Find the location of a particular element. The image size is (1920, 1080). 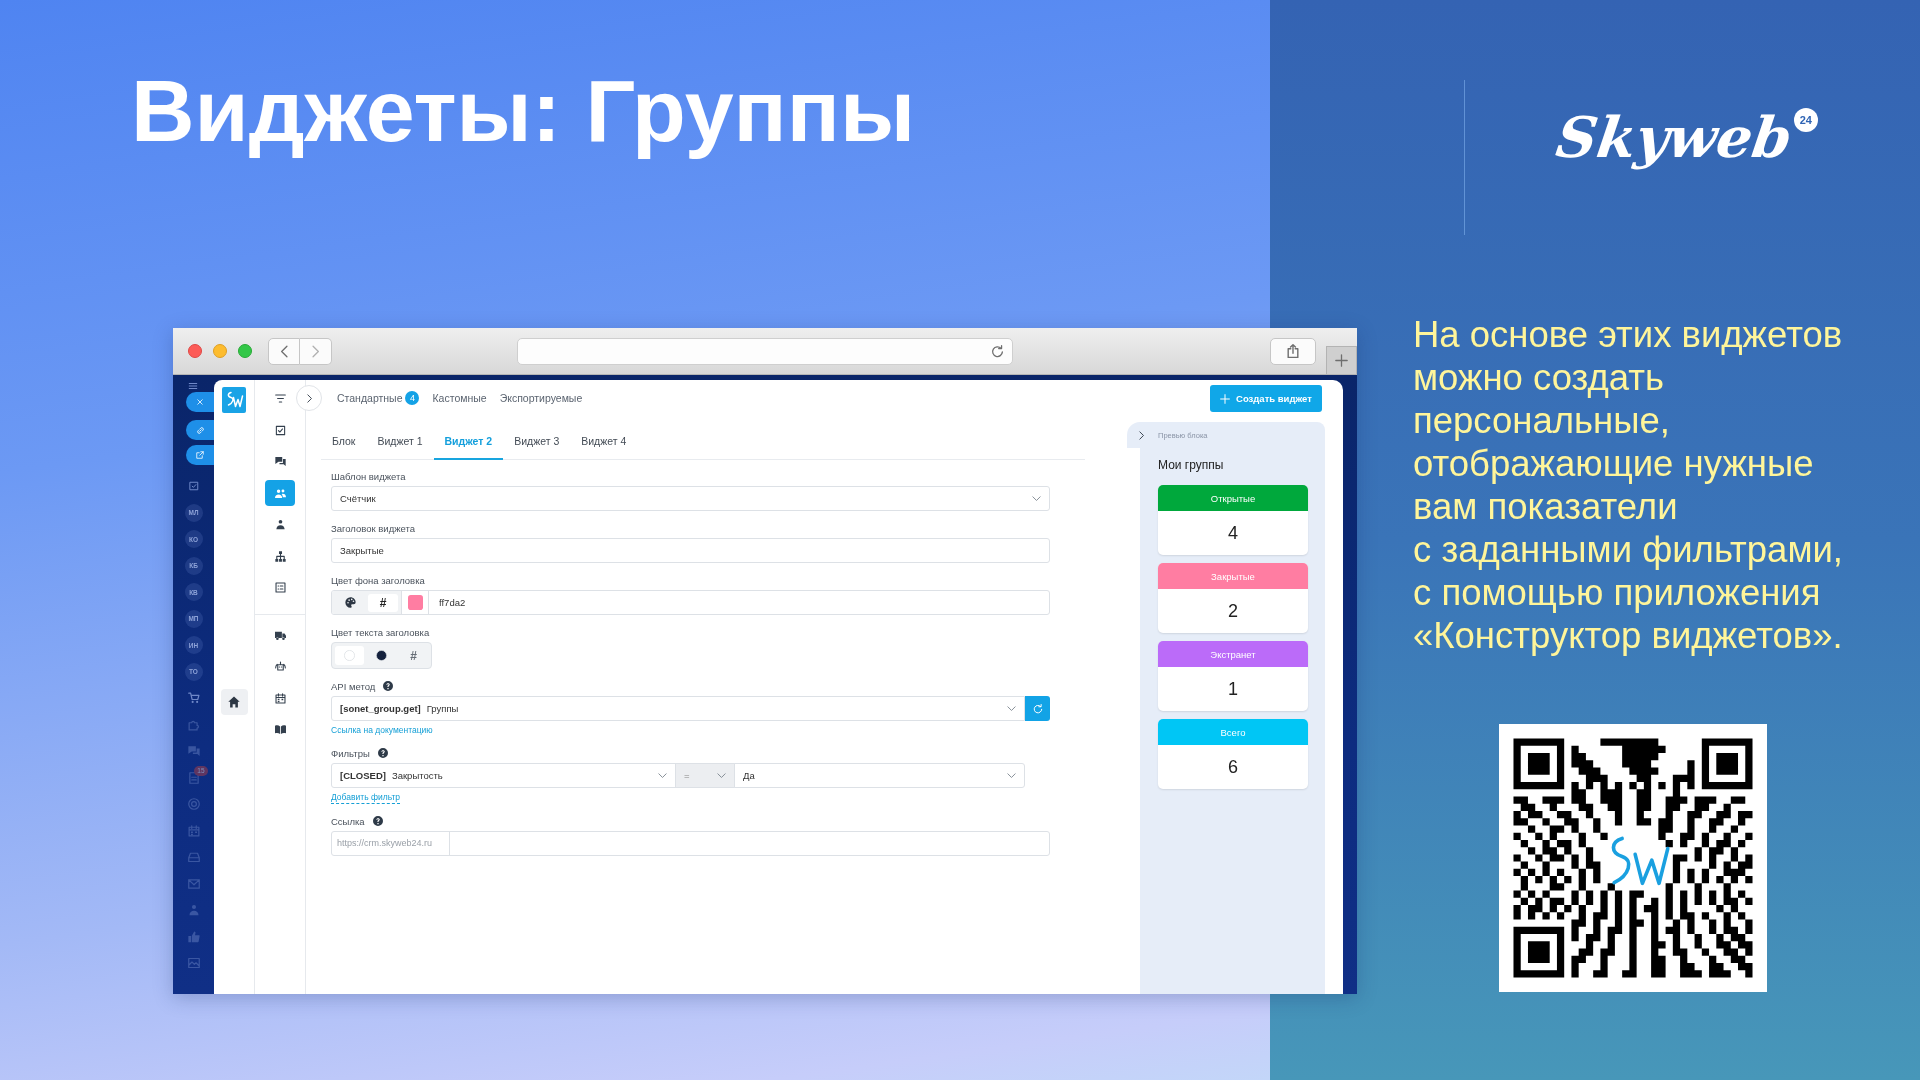

list-icon is located at coordinates (280, 588).